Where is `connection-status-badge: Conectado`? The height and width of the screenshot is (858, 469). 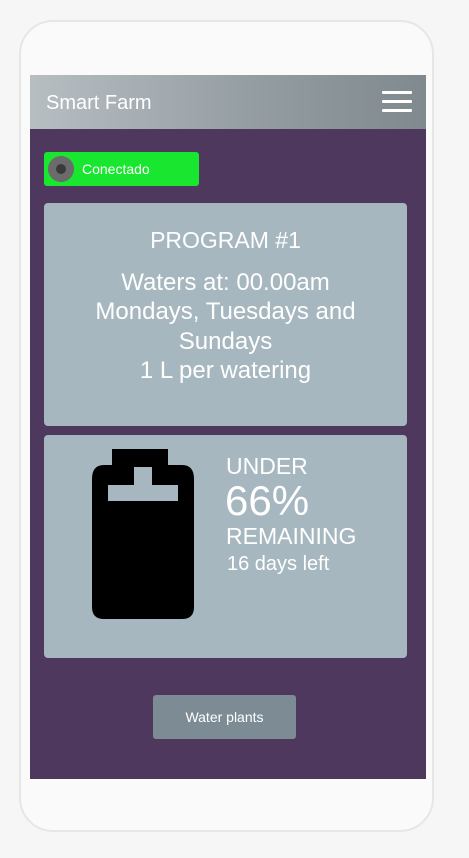 connection-status-badge: Conectado is located at coordinates (121, 169).